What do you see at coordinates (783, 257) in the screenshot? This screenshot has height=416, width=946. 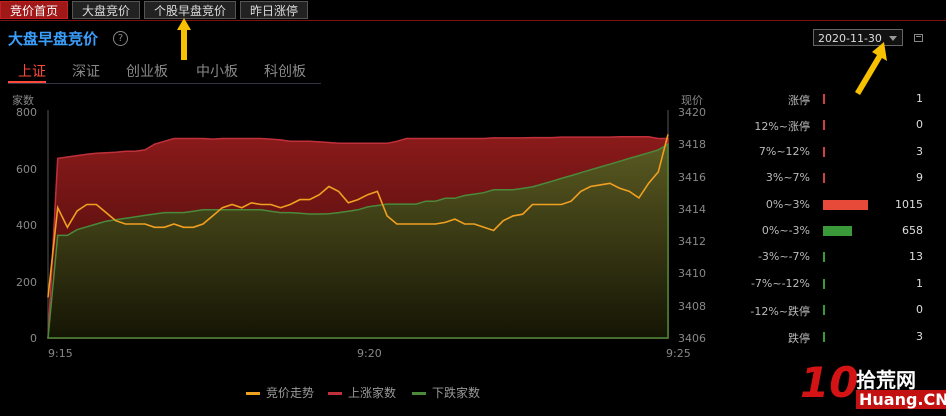 I see `distribution-range-label: -3%~-7%` at bounding box center [783, 257].